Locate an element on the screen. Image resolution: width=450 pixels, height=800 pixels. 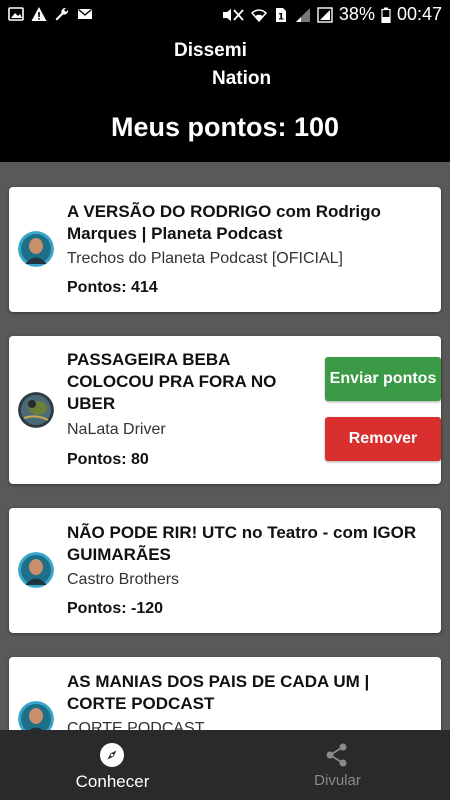
my-points-label: Meus pontos: 100 is located at coordinates (225, 127).